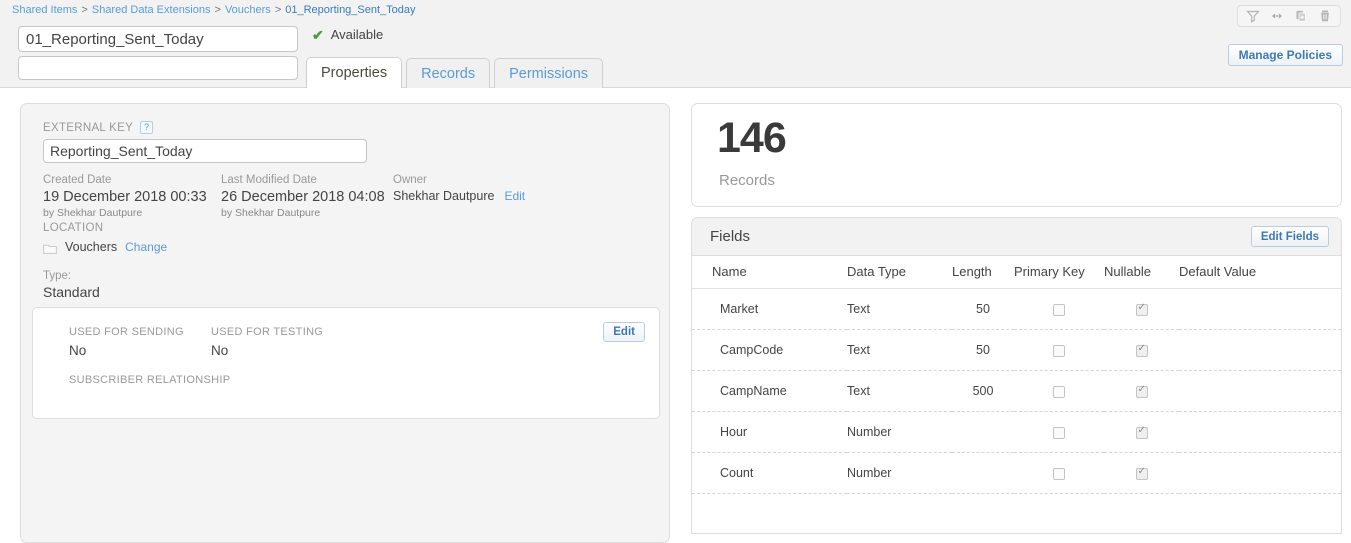 The width and height of the screenshot is (1351, 543). I want to click on edit-sending-button: Edit, so click(624, 332).